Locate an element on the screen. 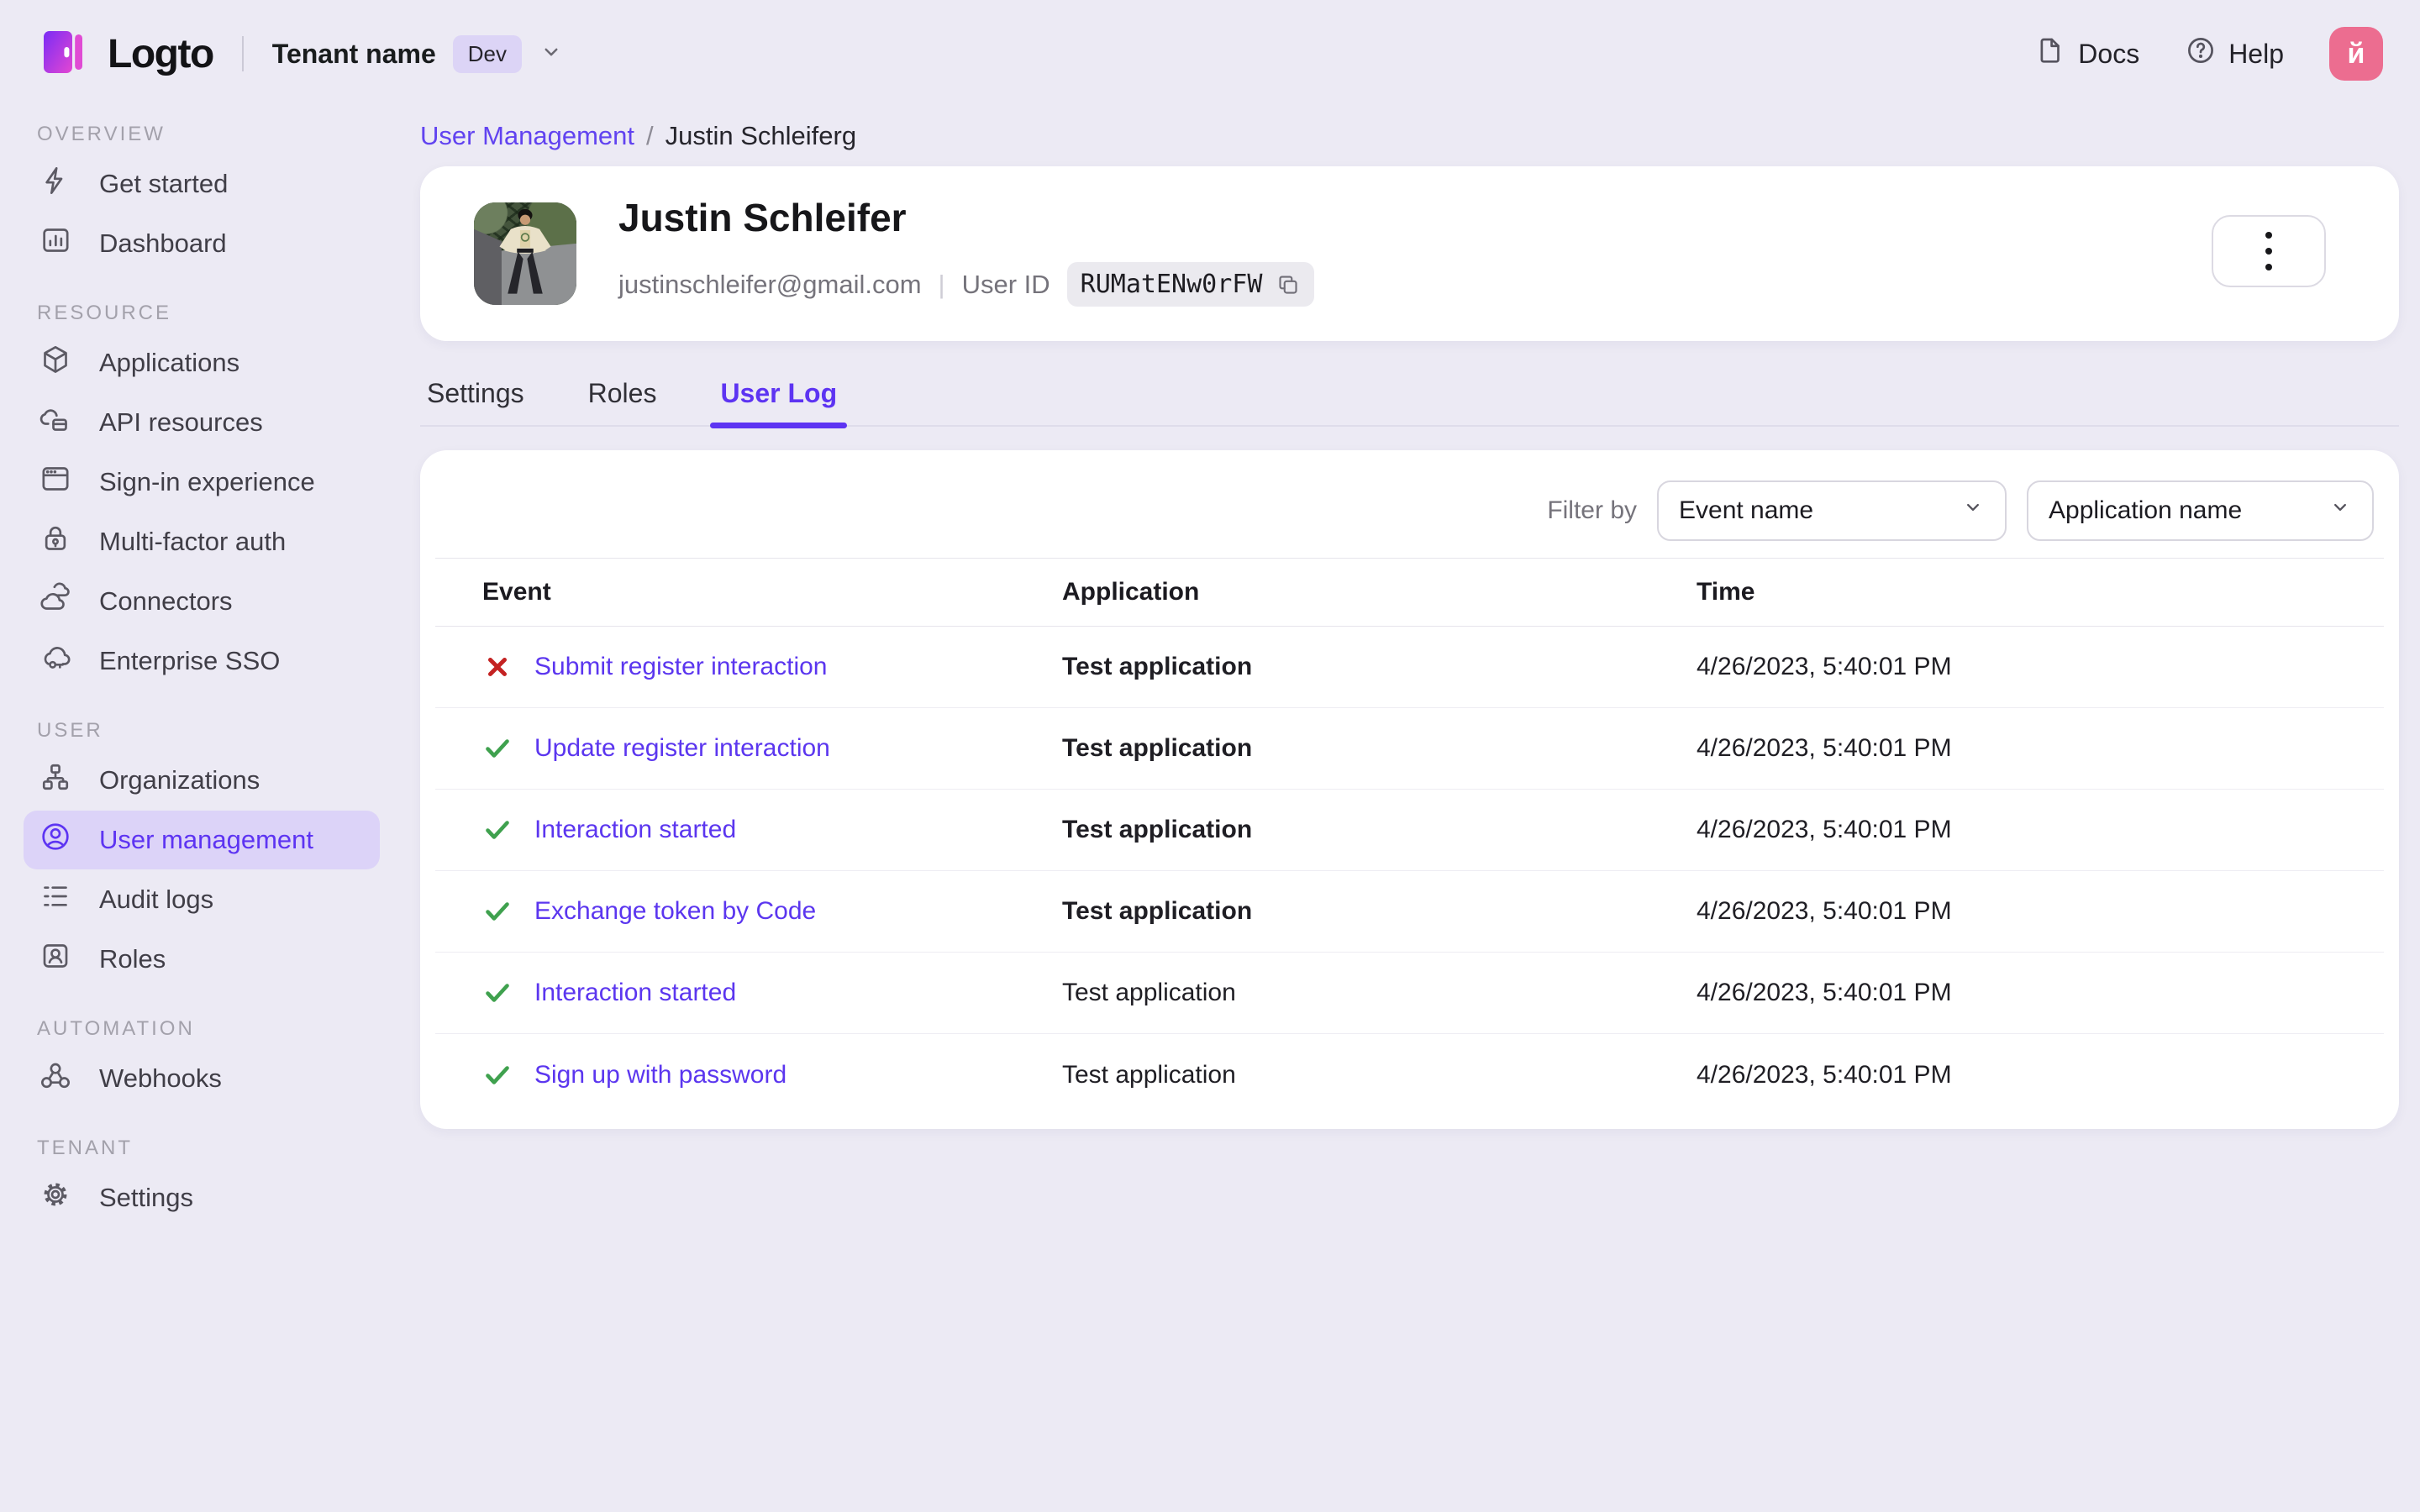 The height and width of the screenshot is (1512, 2420). org-chart-icon is located at coordinates (55, 780).